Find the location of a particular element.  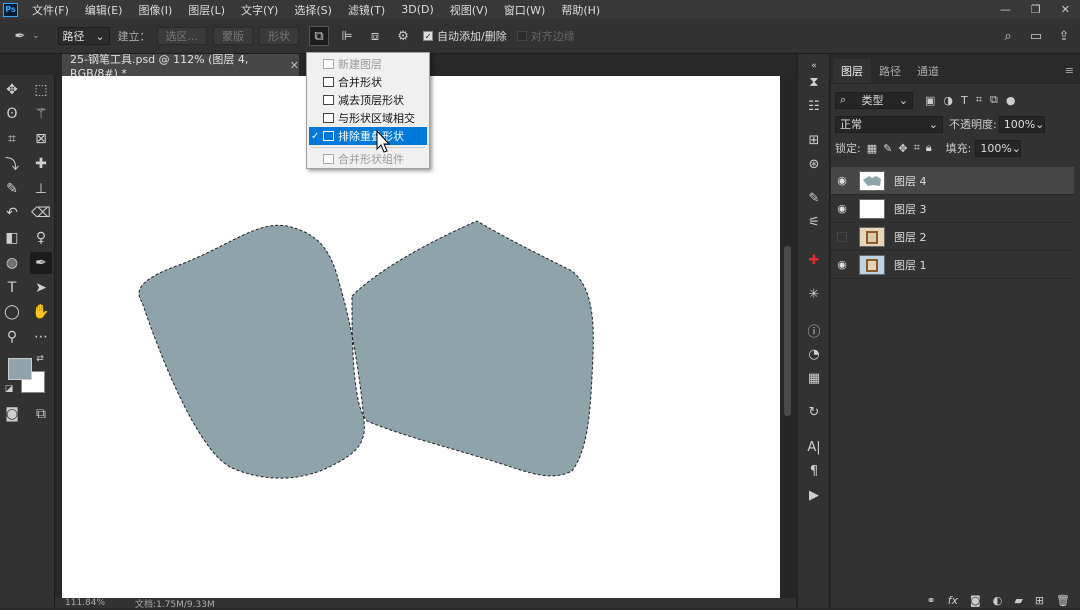

character-panel-icon: A| is located at coordinates (814, 447).